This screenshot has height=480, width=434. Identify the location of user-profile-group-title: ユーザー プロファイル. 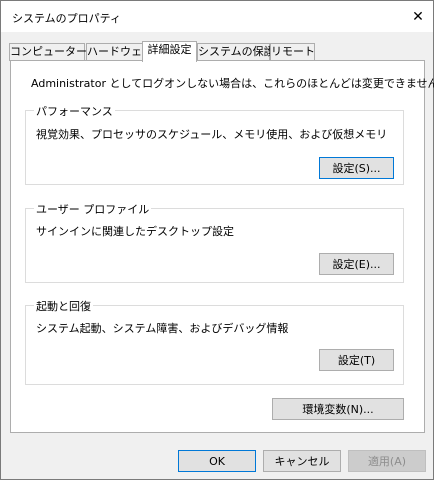
(93, 209).